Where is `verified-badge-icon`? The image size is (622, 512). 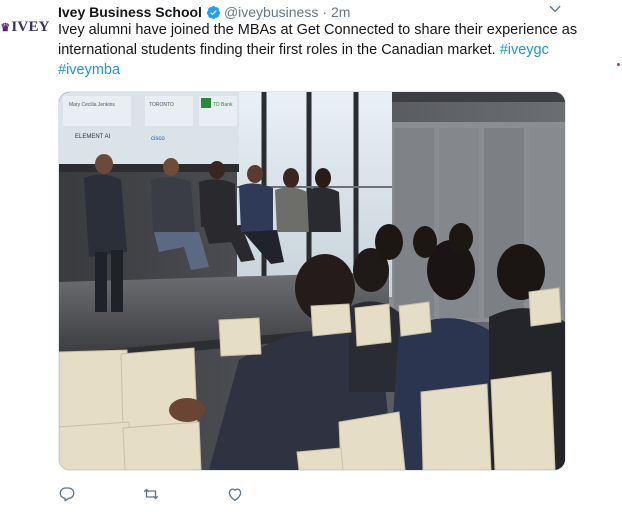 verified-badge-icon is located at coordinates (213, 12).